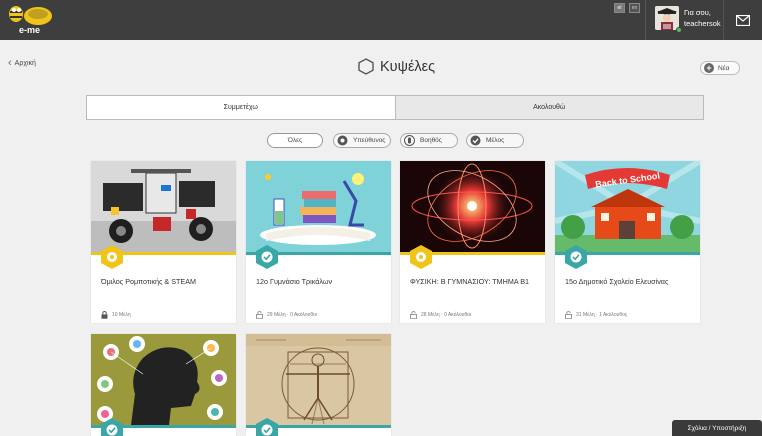 Image resolution: width=762 pixels, height=436 pixels. Describe the element at coordinates (469, 281) in the screenshot. I see `card-title: ΦΥΣΙΚΗ: Β ΓΥΜΝΑΣΙΟΥ: ΤΜΗΜΑ Β1` at that location.